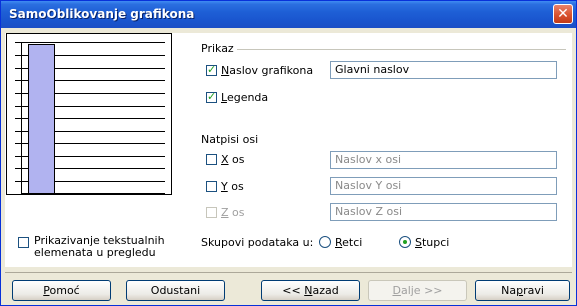 The image size is (577, 306). What do you see at coordinates (211, 96) in the screenshot?
I see `legend-checkbox` at bounding box center [211, 96].